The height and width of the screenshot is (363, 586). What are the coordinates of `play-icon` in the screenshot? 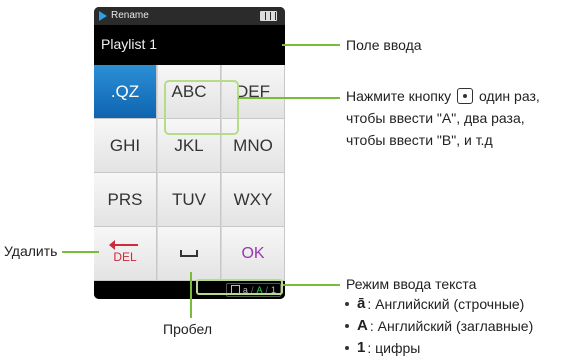 It's located at (103, 16).